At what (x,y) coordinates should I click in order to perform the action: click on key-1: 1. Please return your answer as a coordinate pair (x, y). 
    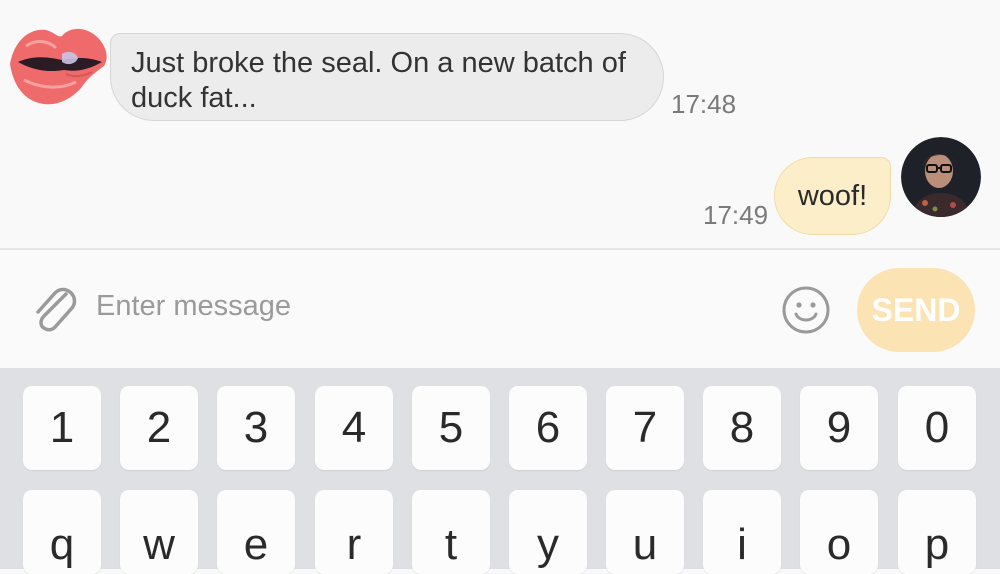
    Looking at the image, I should click on (62, 428).